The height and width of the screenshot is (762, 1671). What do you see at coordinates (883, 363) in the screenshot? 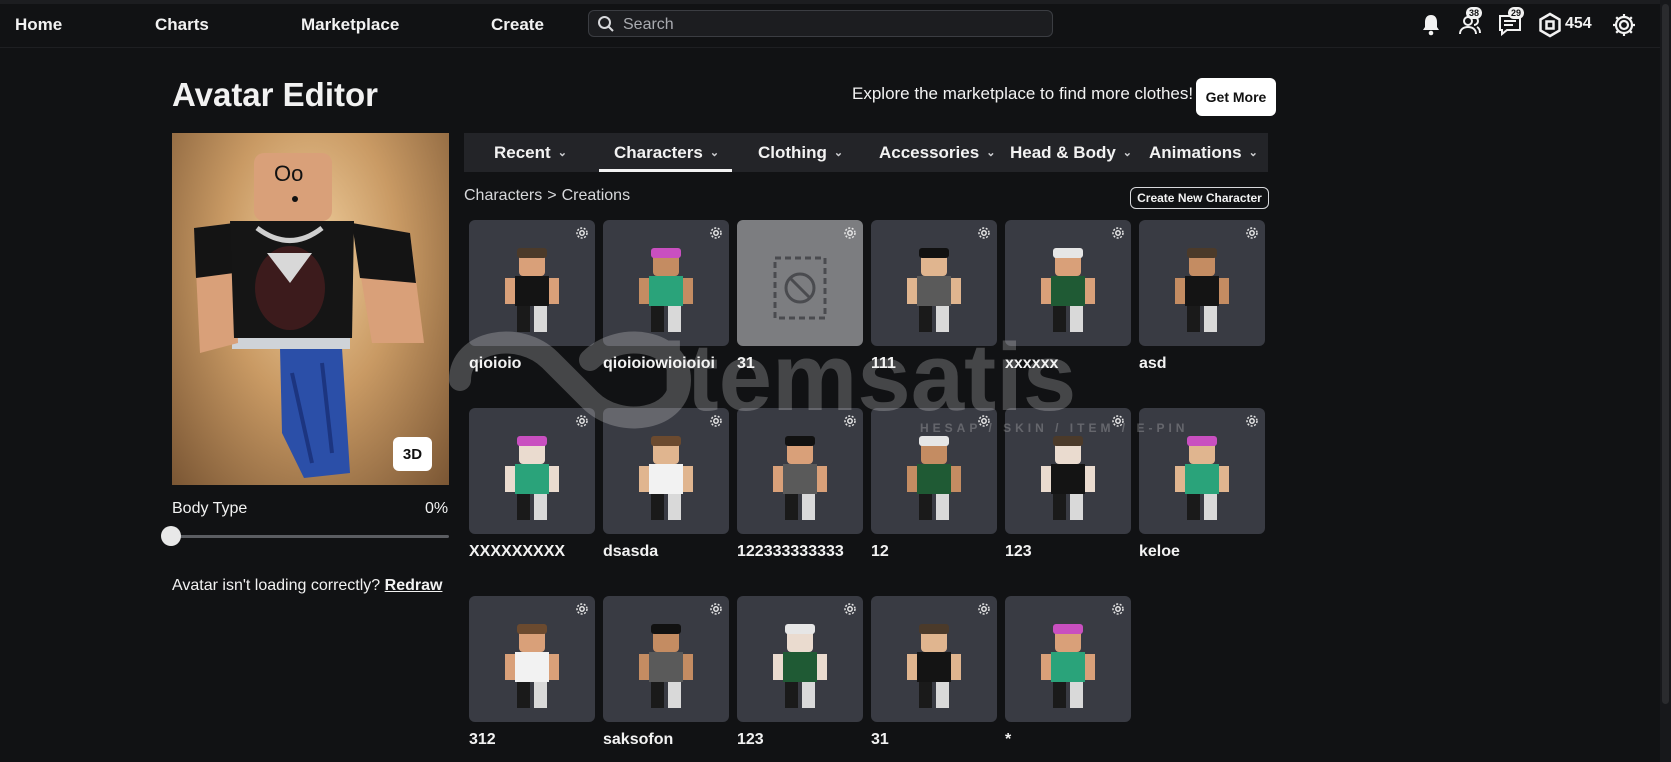
I see `character-name: 111` at bounding box center [883, 363].